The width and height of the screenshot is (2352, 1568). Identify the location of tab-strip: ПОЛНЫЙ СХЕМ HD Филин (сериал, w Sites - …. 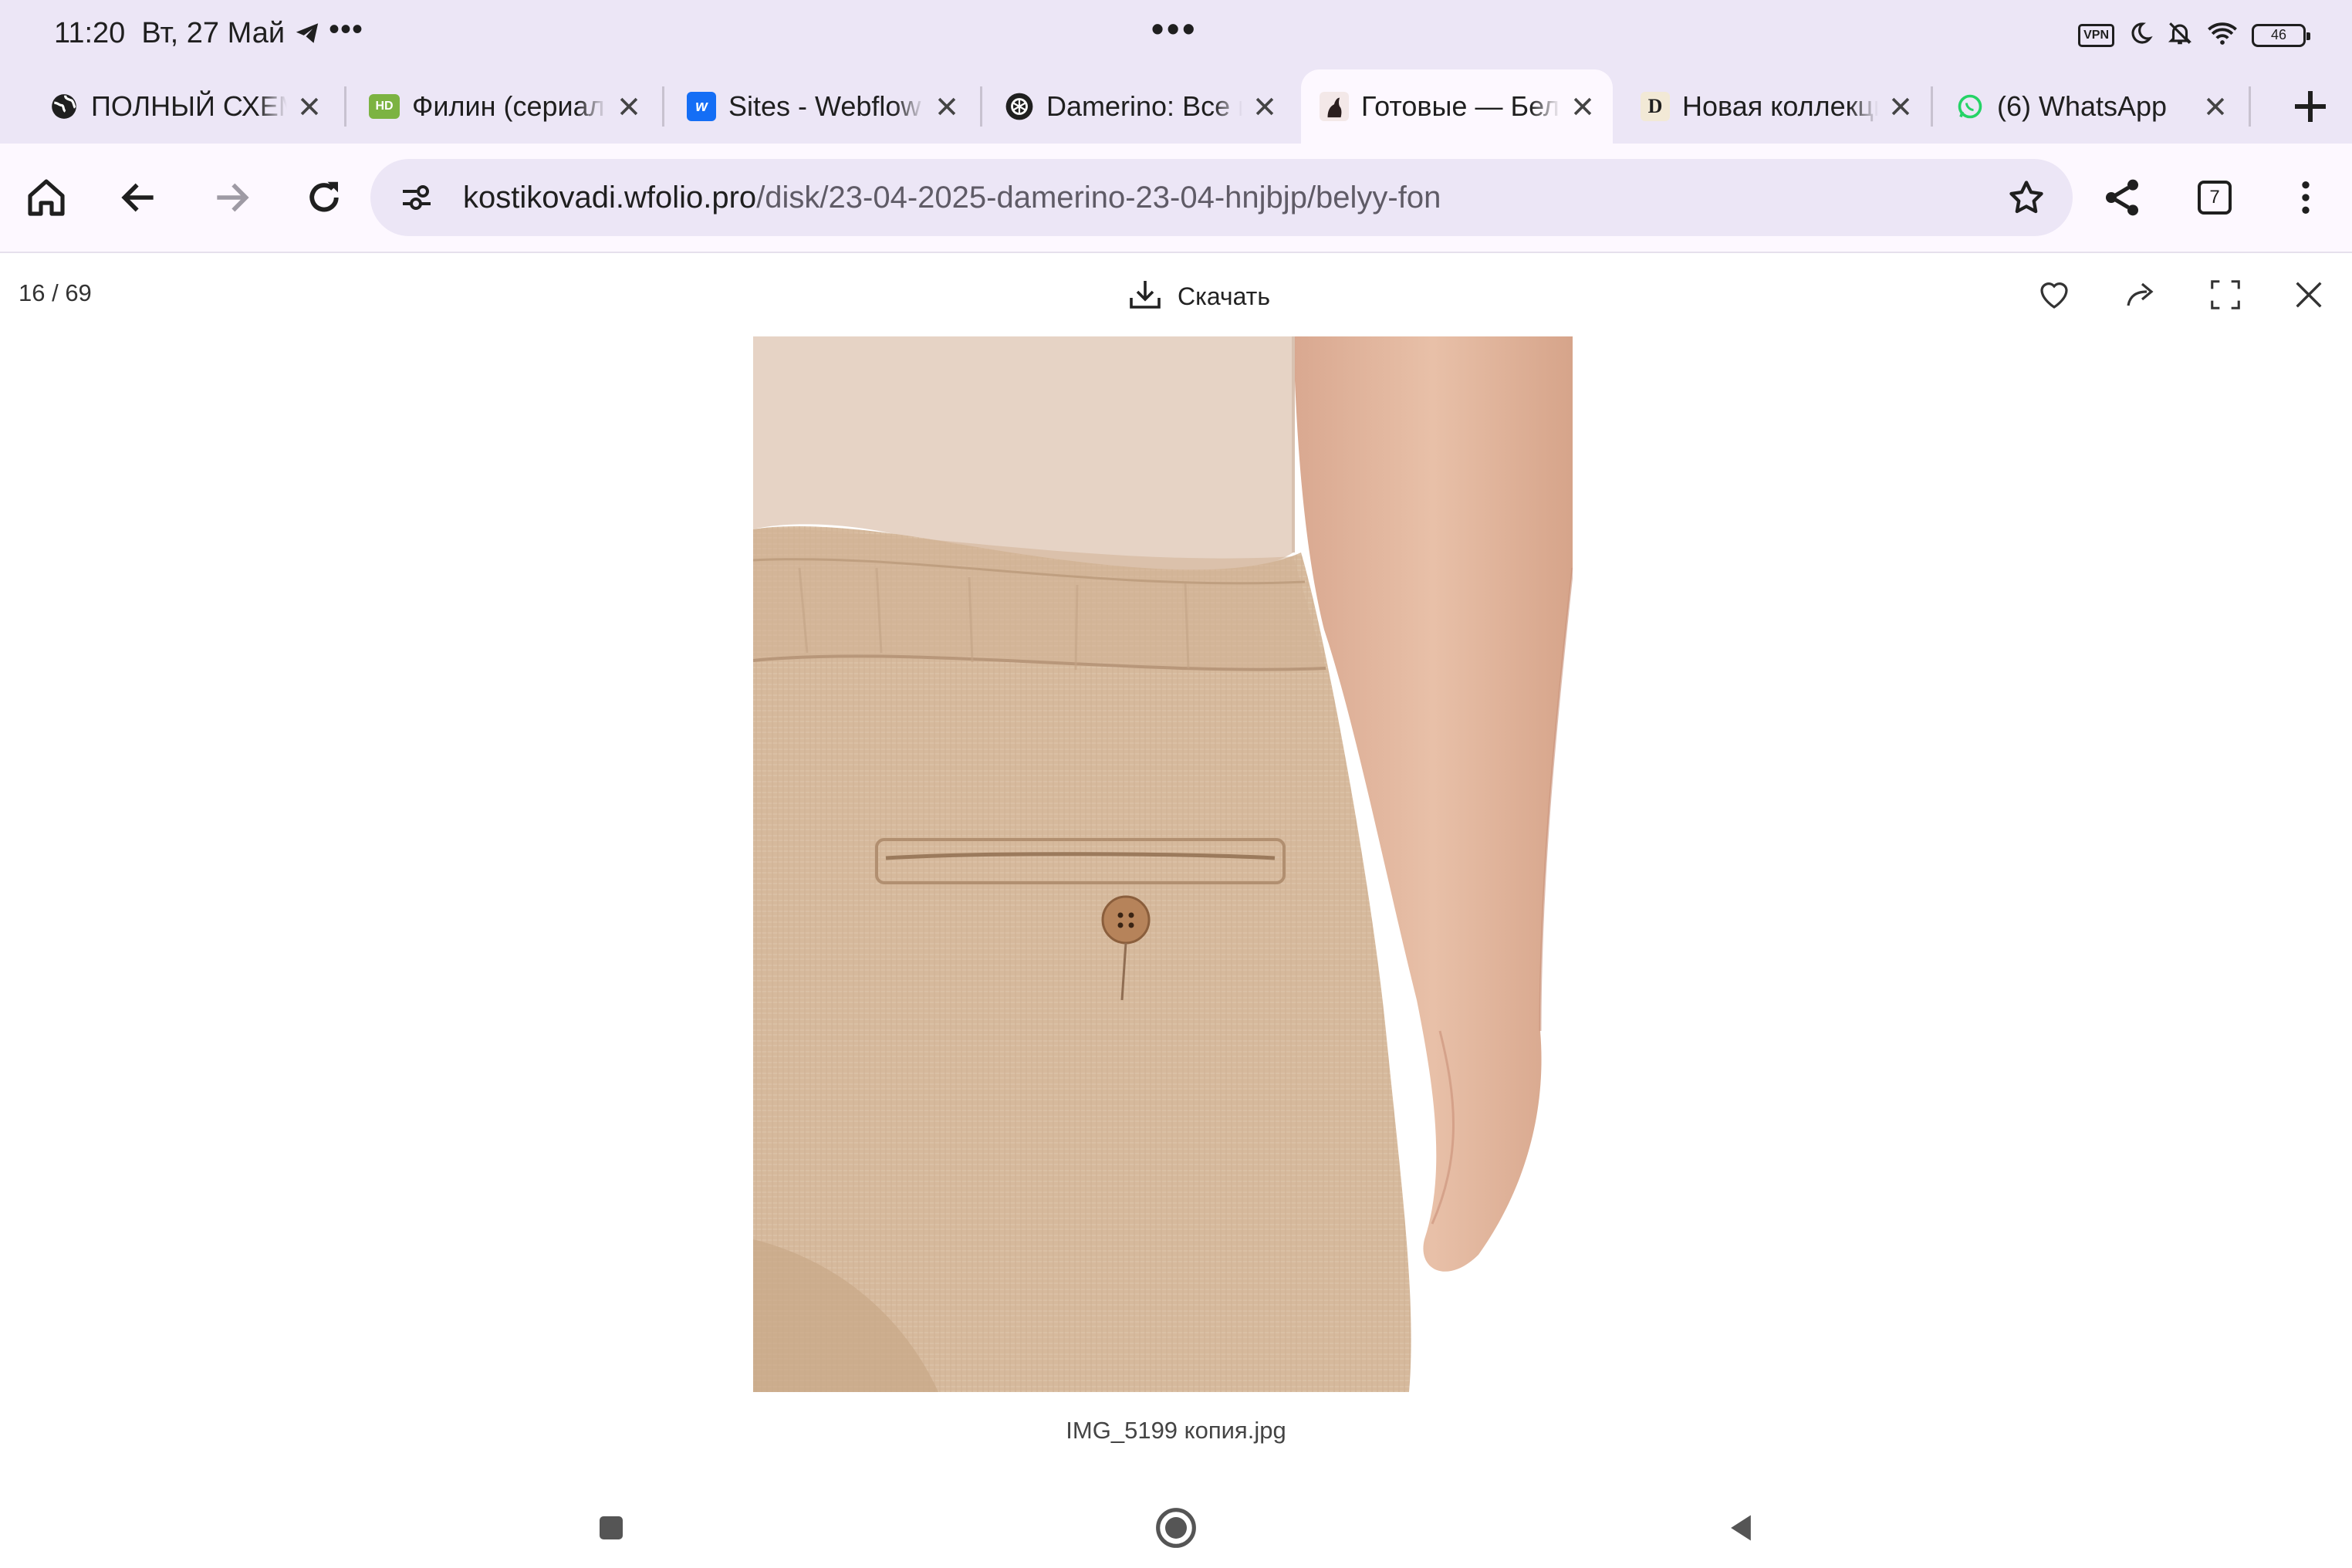
(1176, 106).